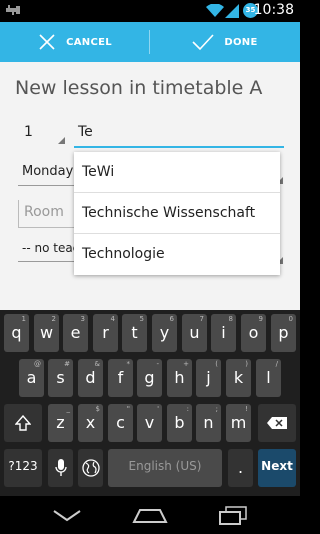 The width and height of the screenshot is (320, 534). What do you see at coordinates (90, 423) in the screenshot?
I see `key-x: $ x` at bounding box center [90, 423].